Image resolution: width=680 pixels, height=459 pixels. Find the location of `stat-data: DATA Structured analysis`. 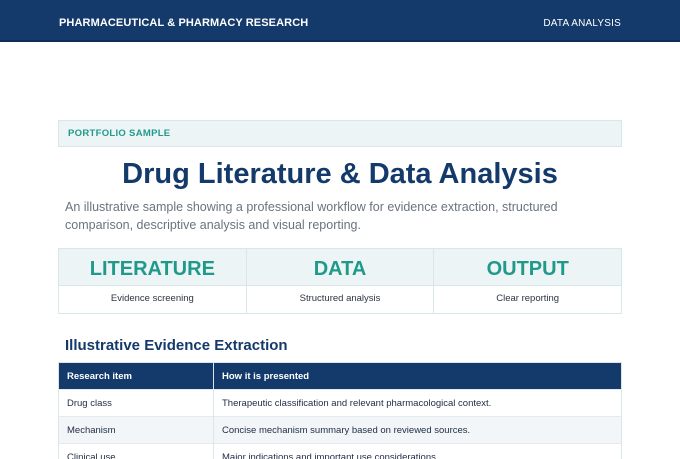

stat-data: DATA Structured analysis is located at coordinates (340, 281).